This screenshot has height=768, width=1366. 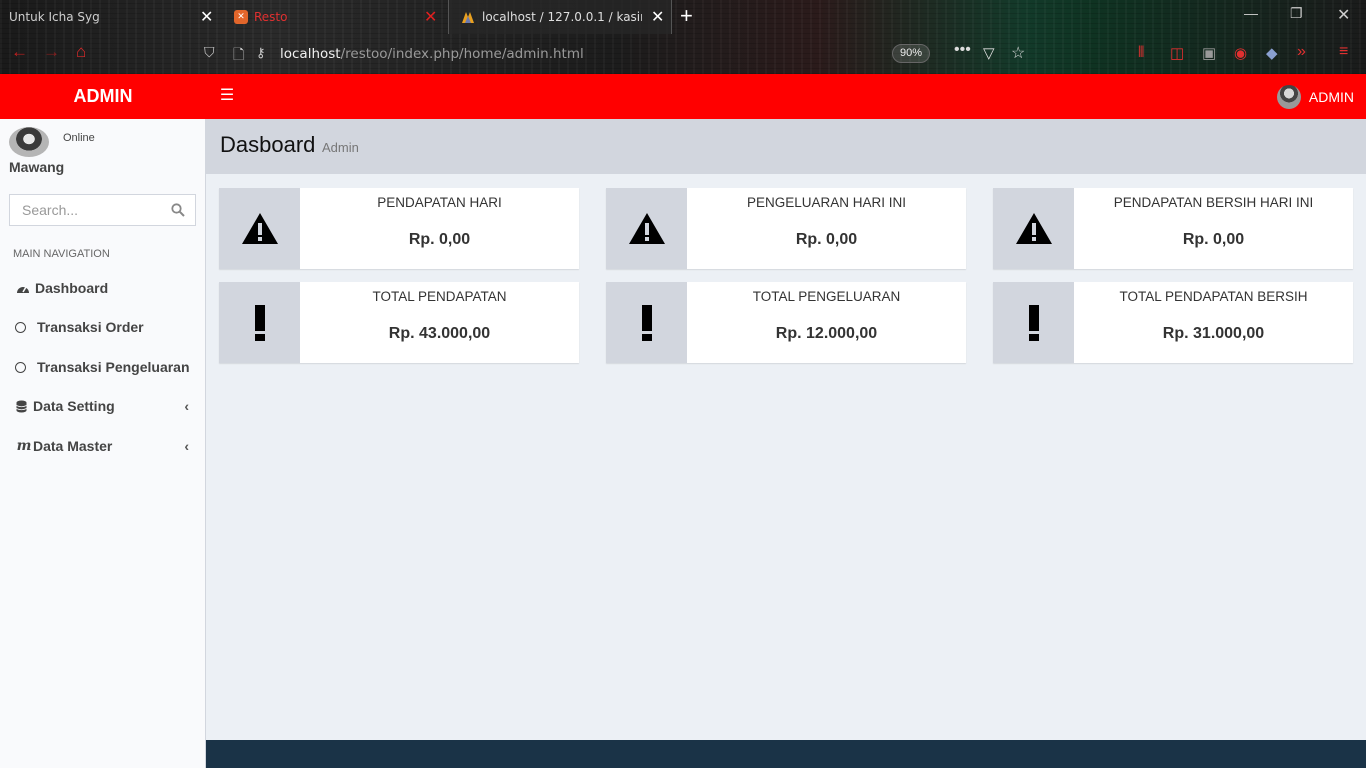 What do you see at coordinates (1018, 53) in the screenshot?
I see `bookmark-star-icon: ☆` at bounding box center [1018, 53].